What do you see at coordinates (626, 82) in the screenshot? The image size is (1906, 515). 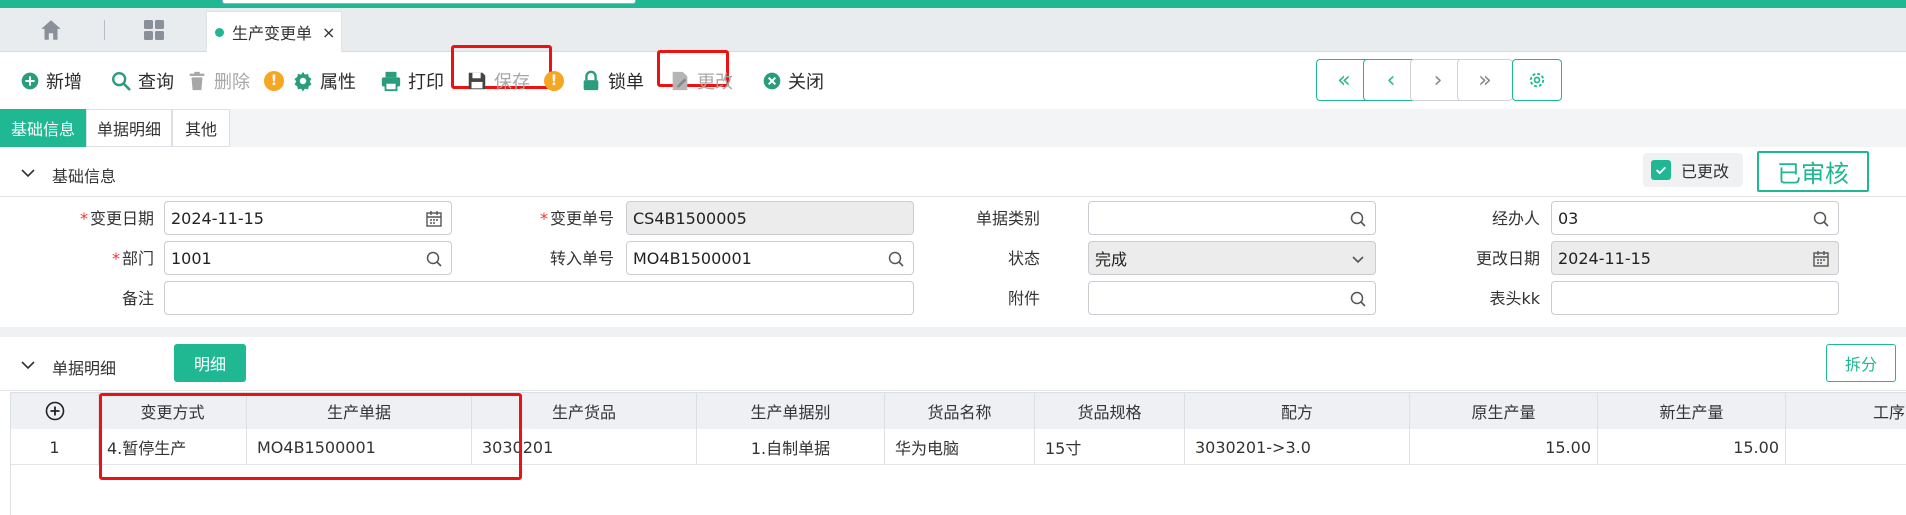 I see `lock-label: 锁单` at bounding box center [626, 82].